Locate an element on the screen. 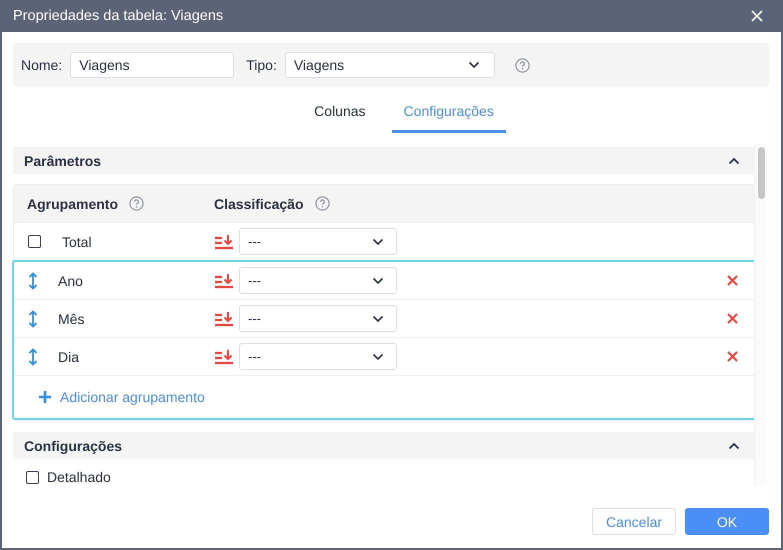 The width and height of the screenshot is (783, 550). plus-icon is located at coordinates (45, 397).